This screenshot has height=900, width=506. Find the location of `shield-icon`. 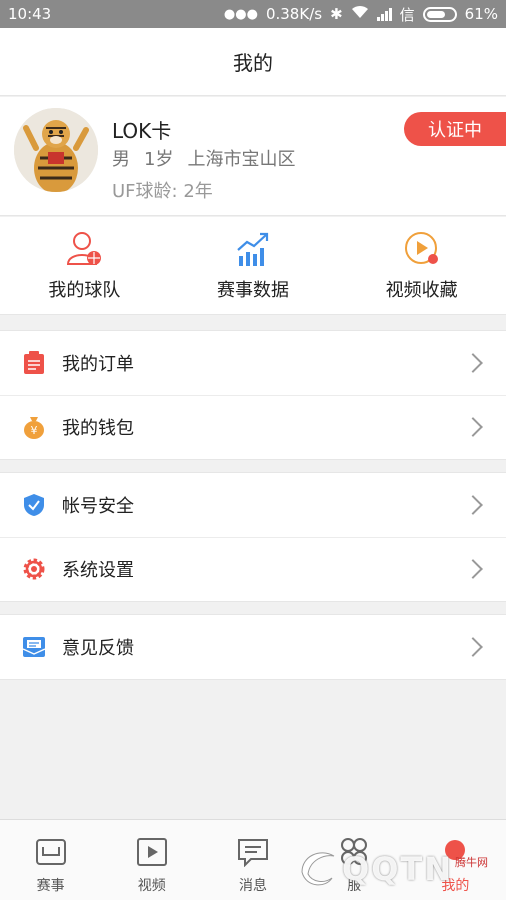

shield-icon is located at coordinates (34, 505).